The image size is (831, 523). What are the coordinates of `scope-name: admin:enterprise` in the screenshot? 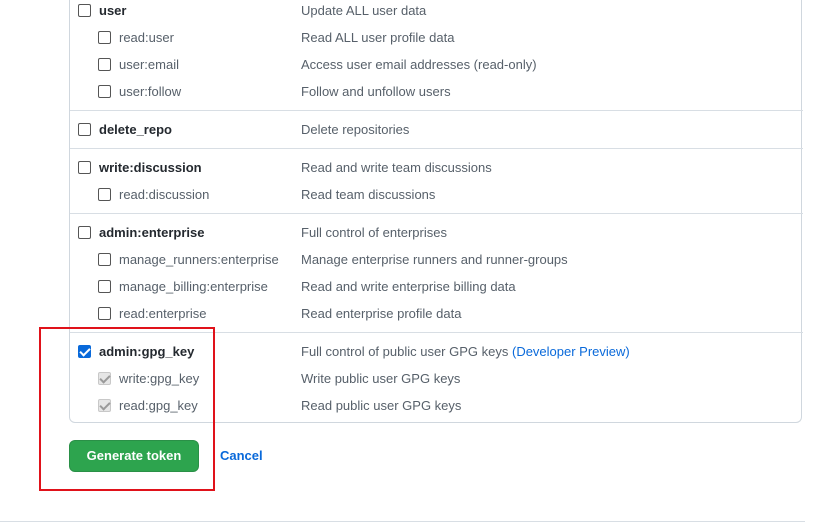 It's located at (152, 232).